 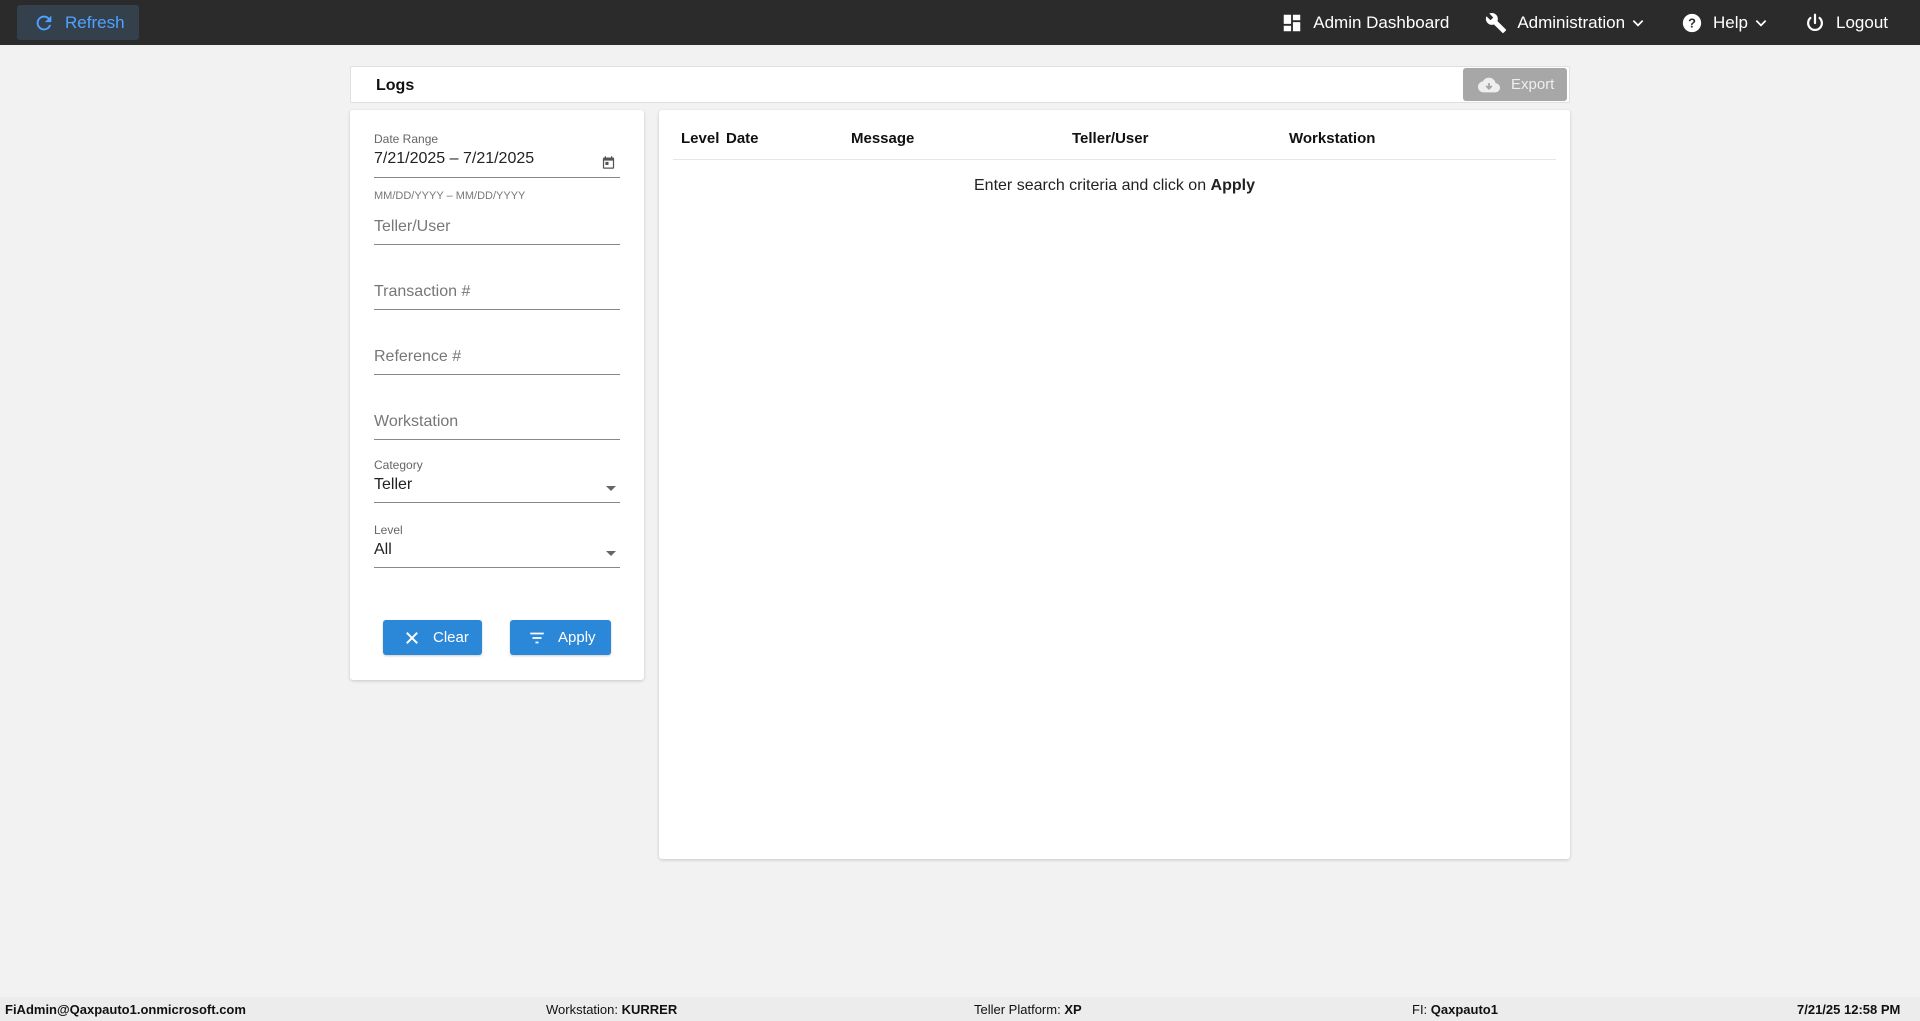 I want to click on refresh-button: Refresh, so click(x=78, y=22).